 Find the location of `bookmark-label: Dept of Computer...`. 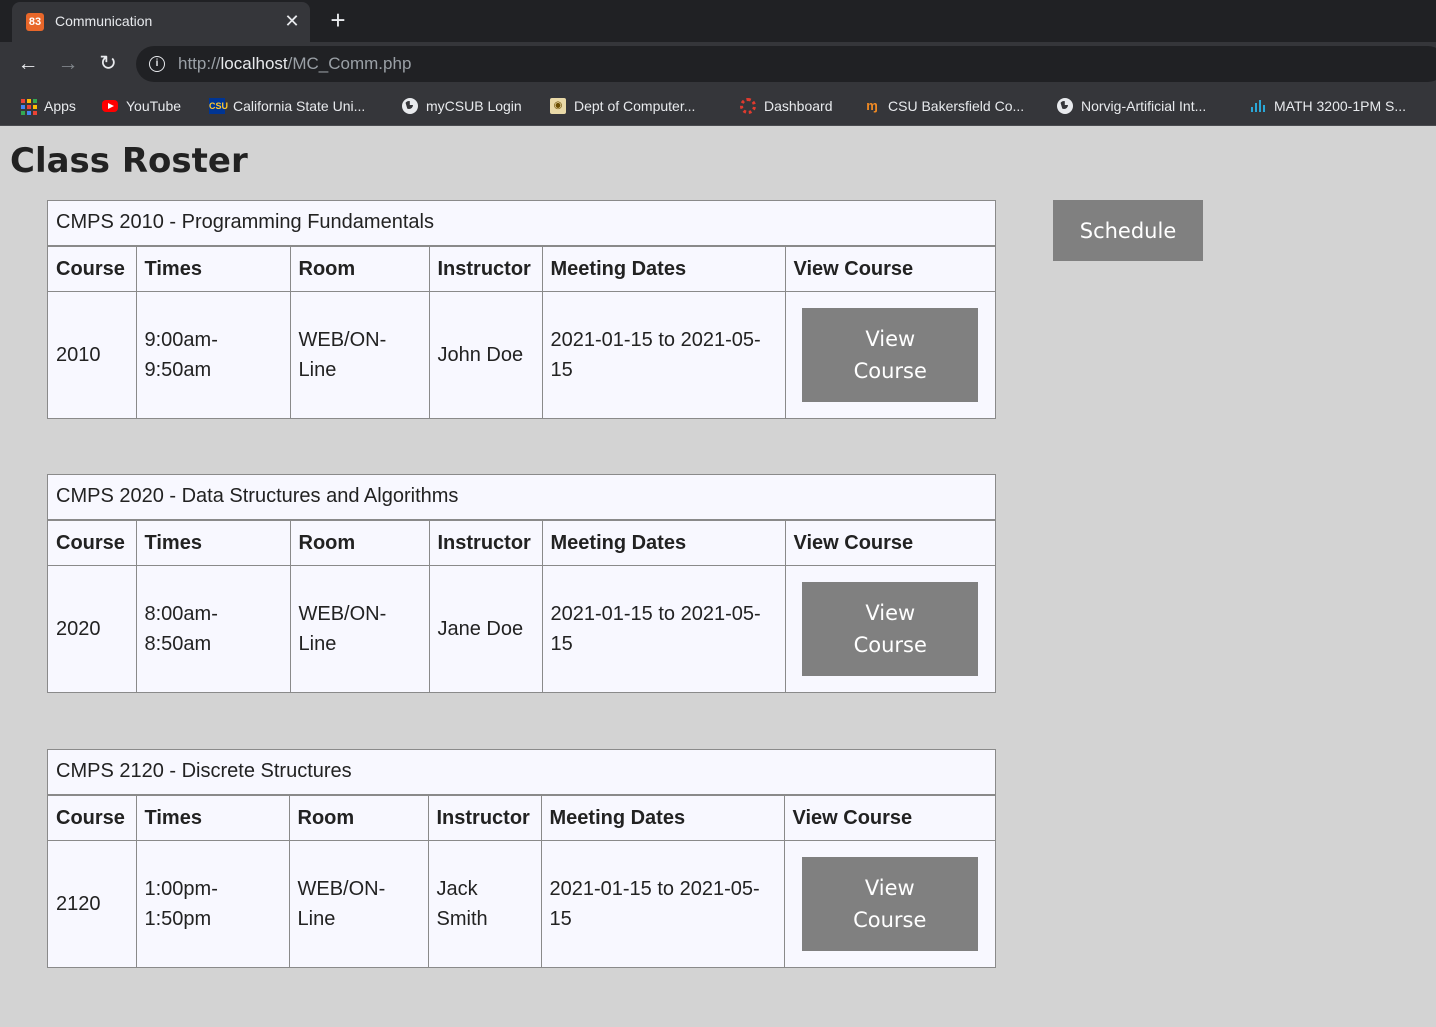

bookmark-label: Dept of Computer... is located at coordinates (635, 106).